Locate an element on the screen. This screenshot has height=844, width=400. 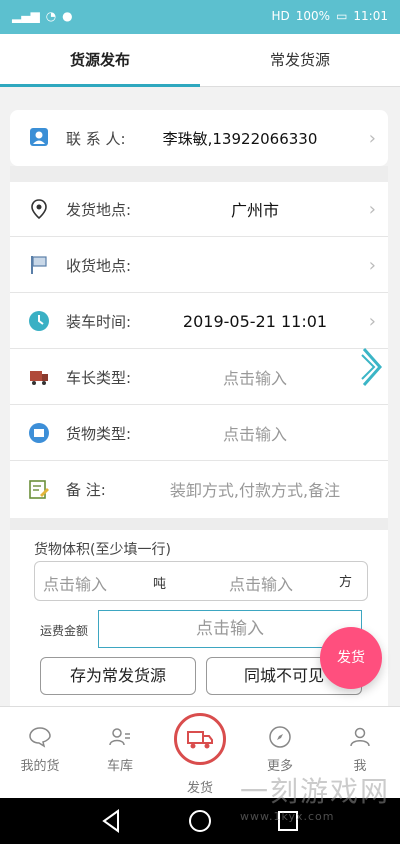
status-right: HD 100% ▭ 11:01 is located at coordinates (329, 16).